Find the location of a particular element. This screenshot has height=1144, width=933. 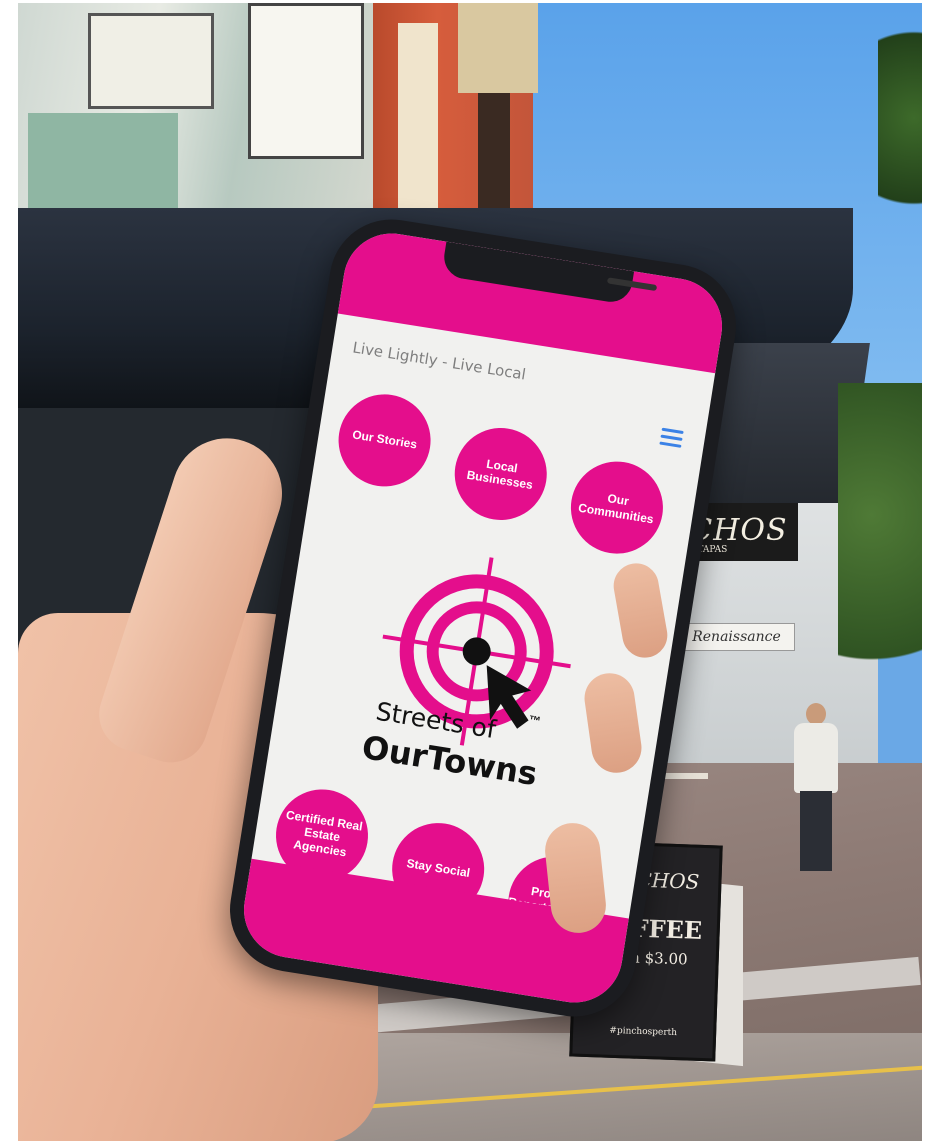

secondary-sign: Renaissance is located at coordinates (736, 637).